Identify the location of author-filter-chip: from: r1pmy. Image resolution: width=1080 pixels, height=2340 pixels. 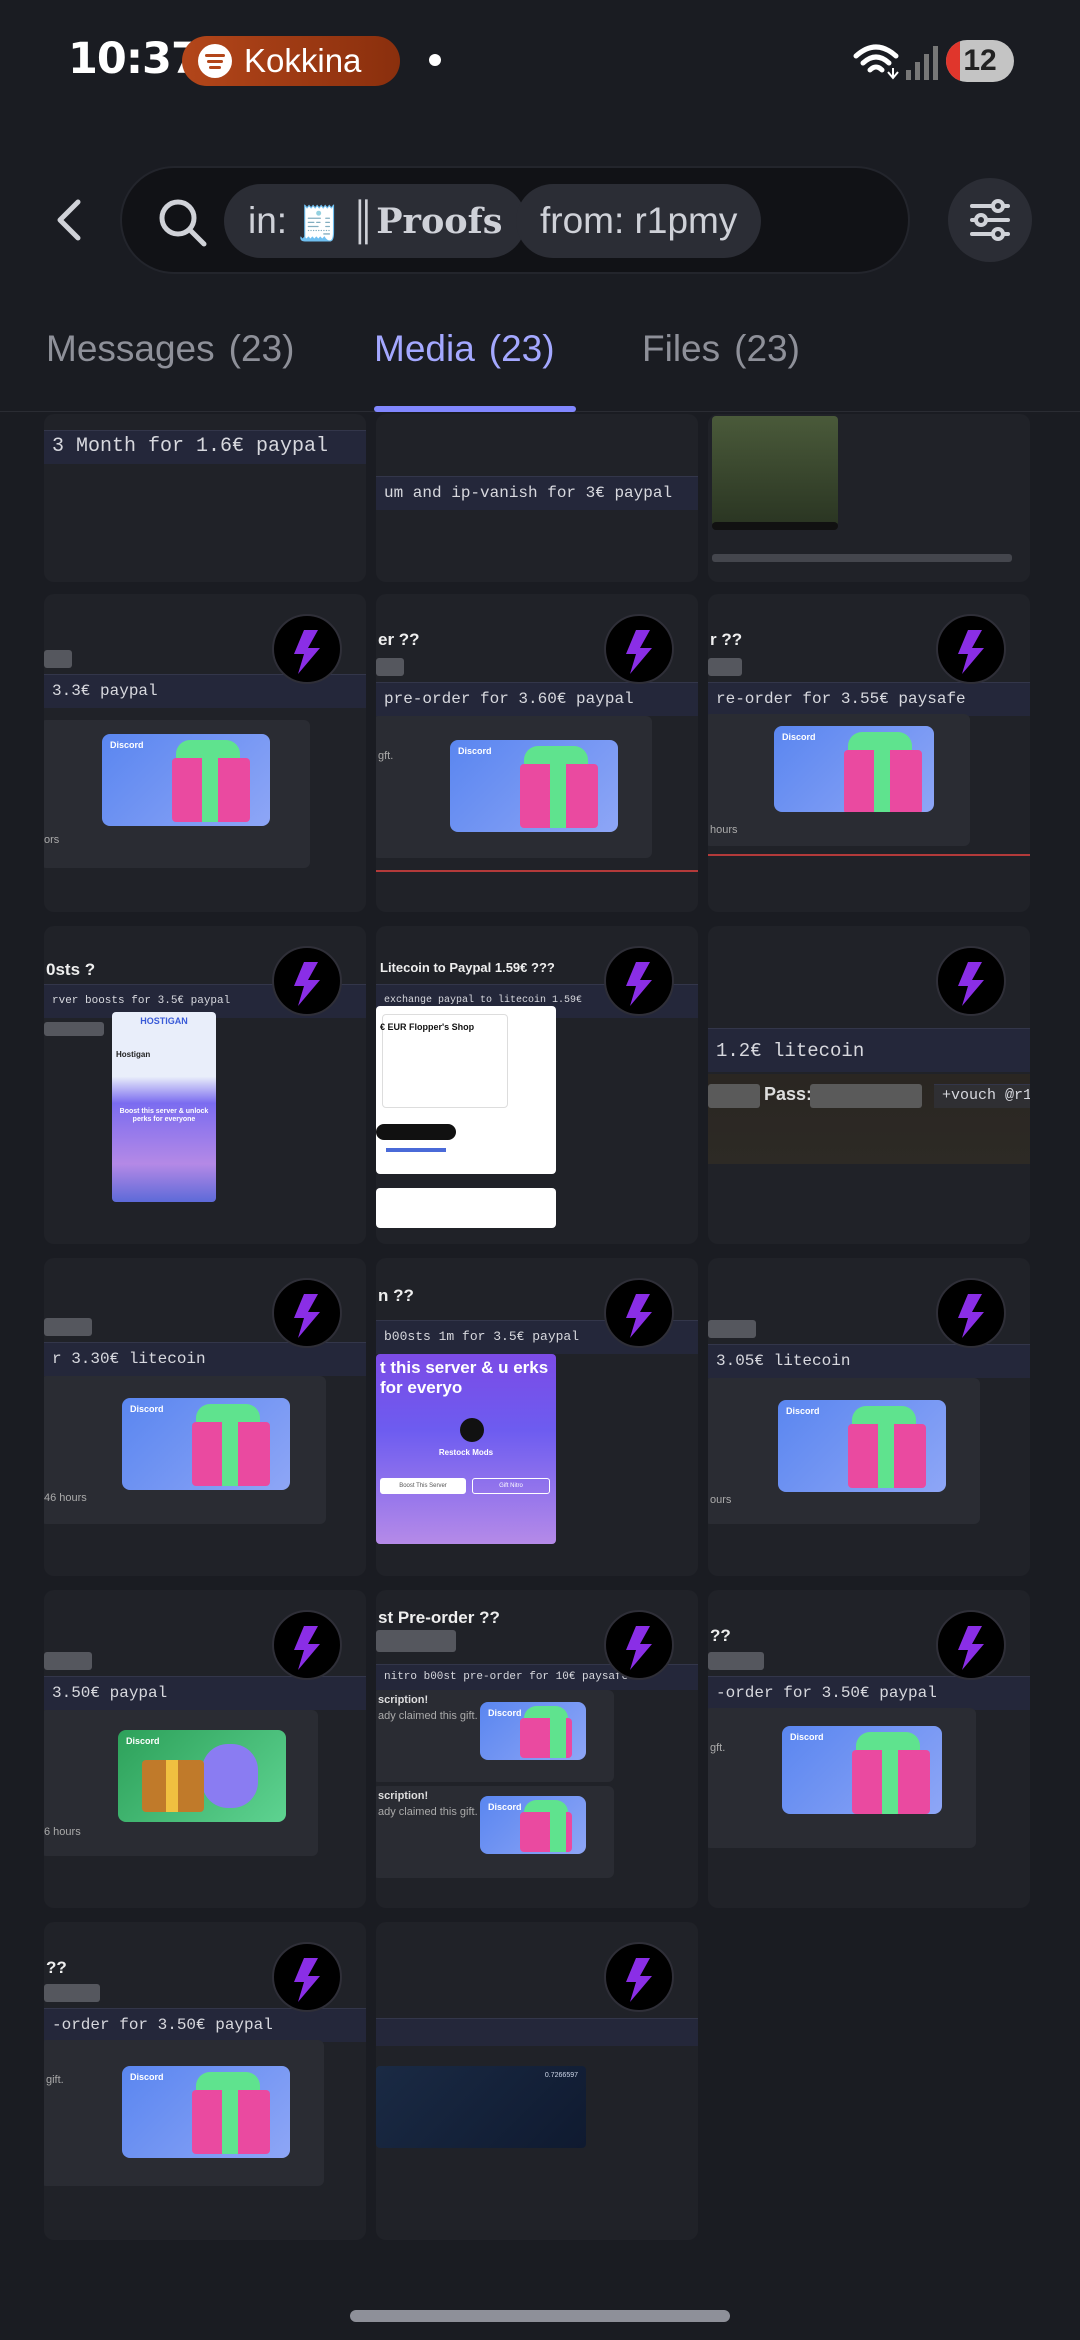
(639, 221).